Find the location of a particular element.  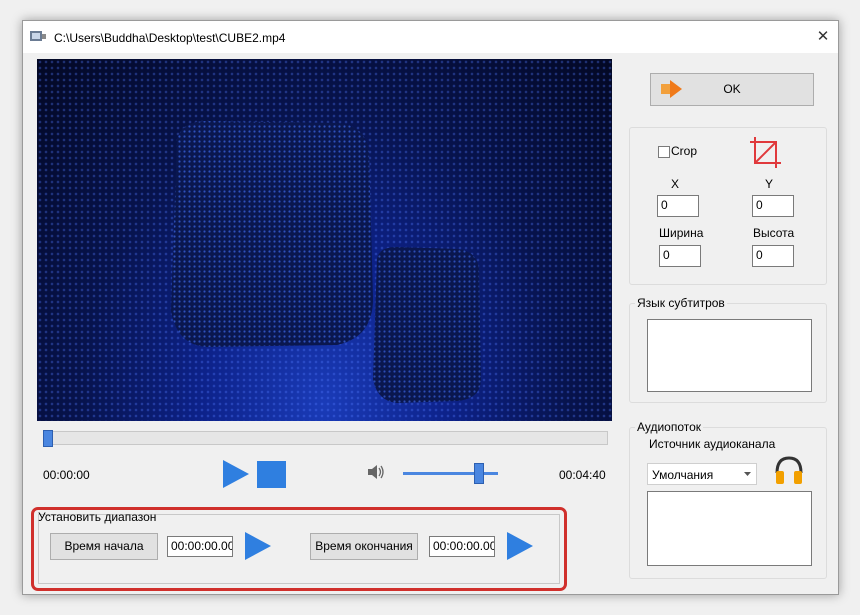

x-label: X is located at coordinates (675, 184).